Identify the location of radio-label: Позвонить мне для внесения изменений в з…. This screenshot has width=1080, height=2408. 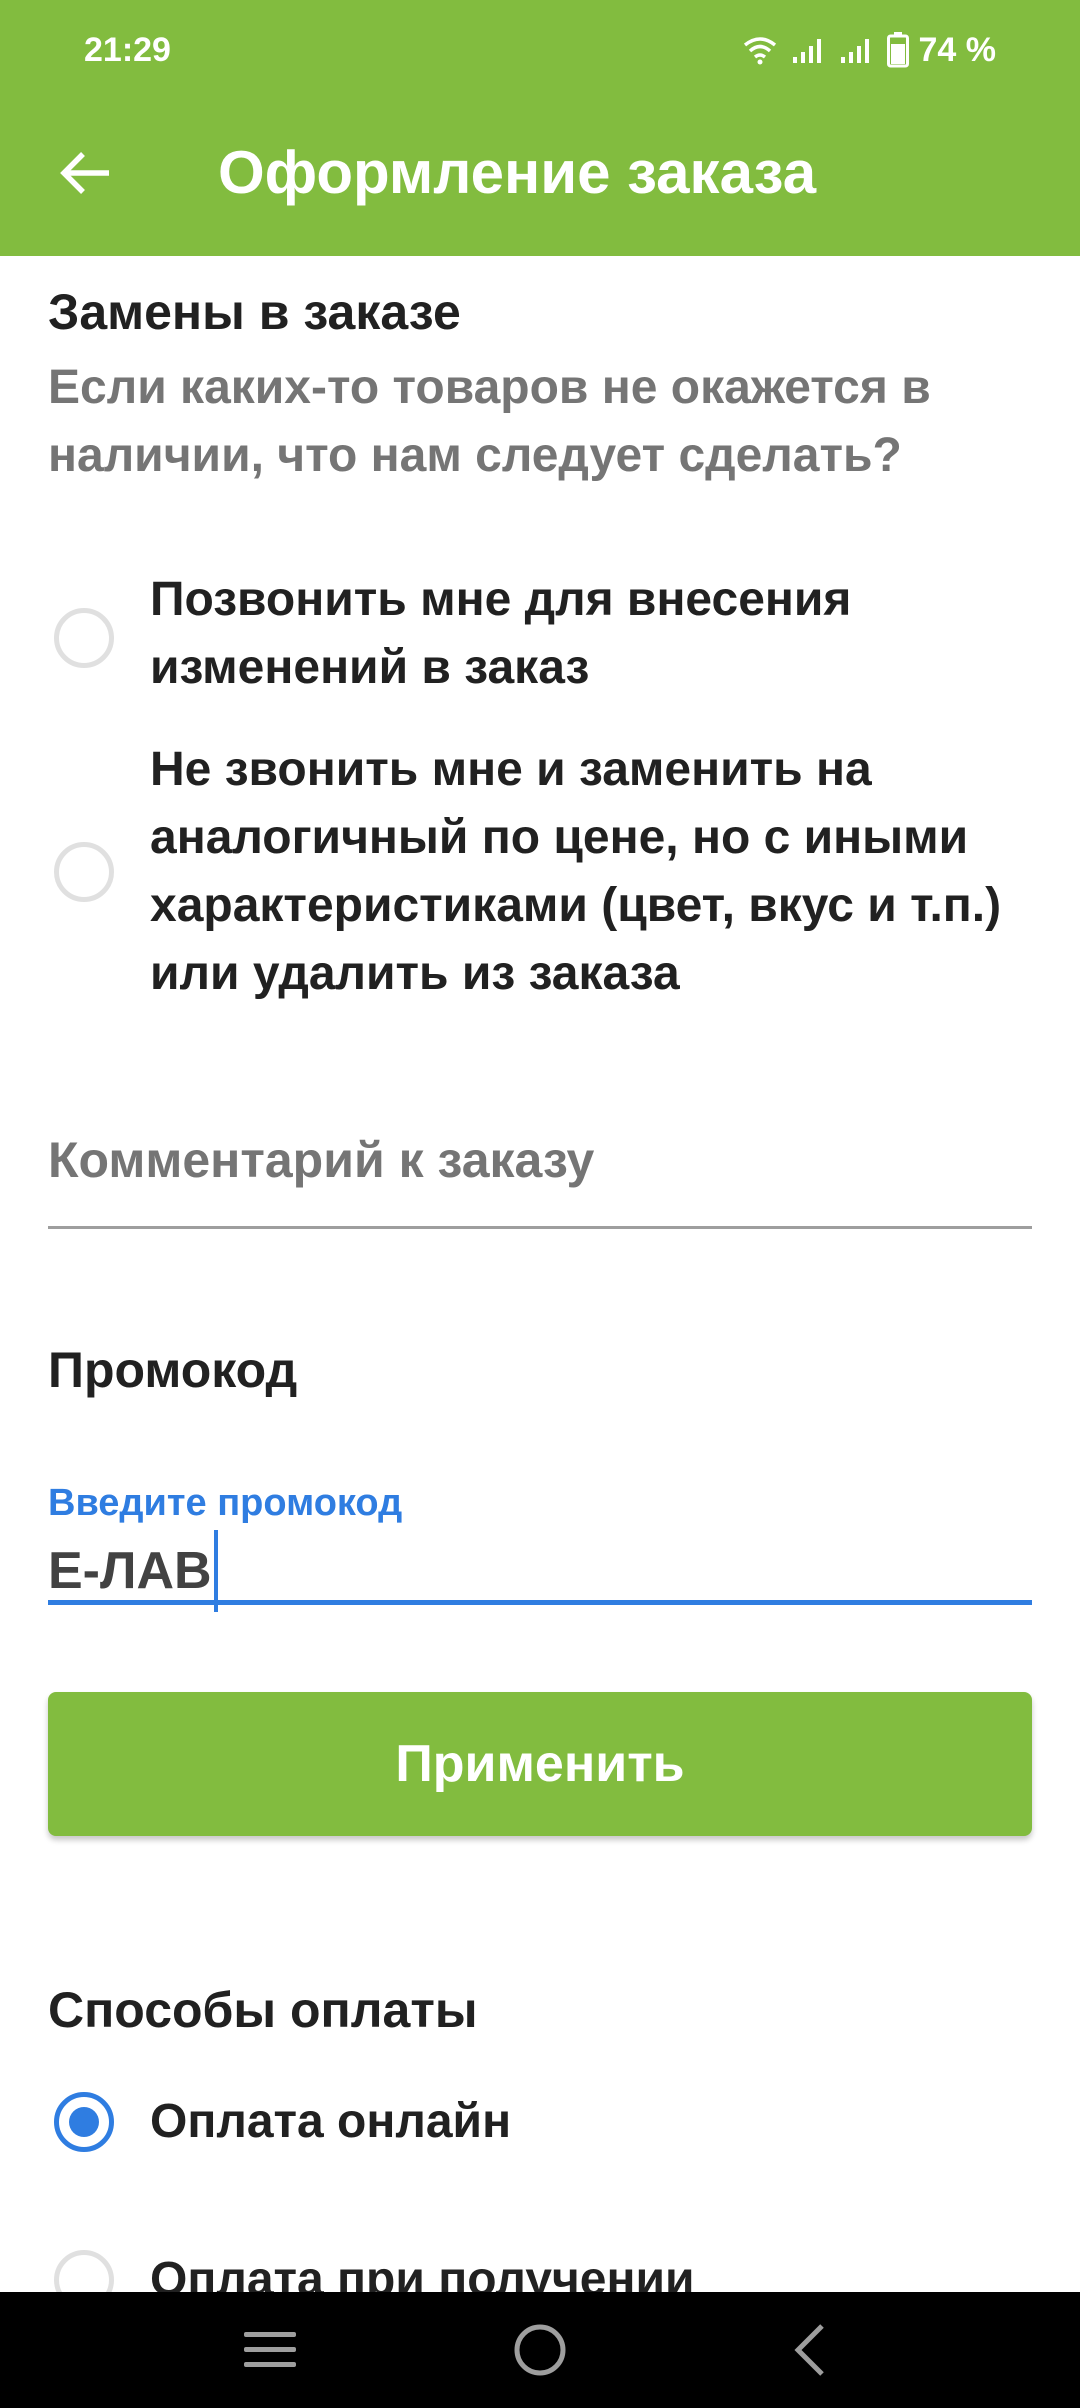
(501, 633).